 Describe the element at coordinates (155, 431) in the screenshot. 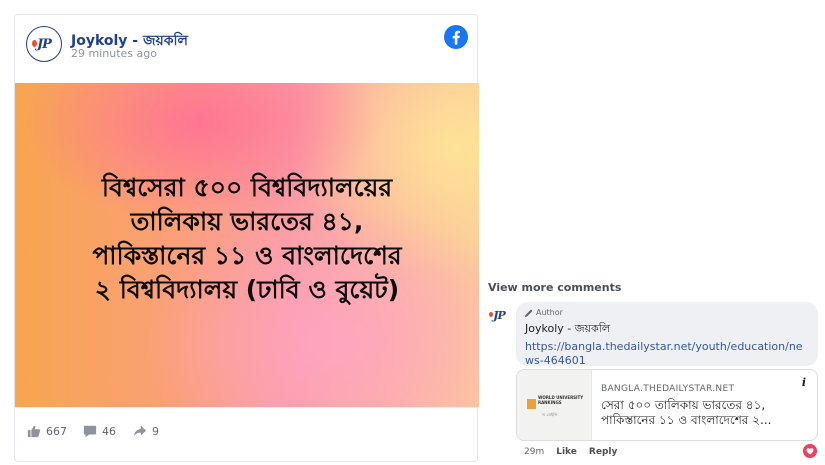

I see `share-count-value: 9` at that location.